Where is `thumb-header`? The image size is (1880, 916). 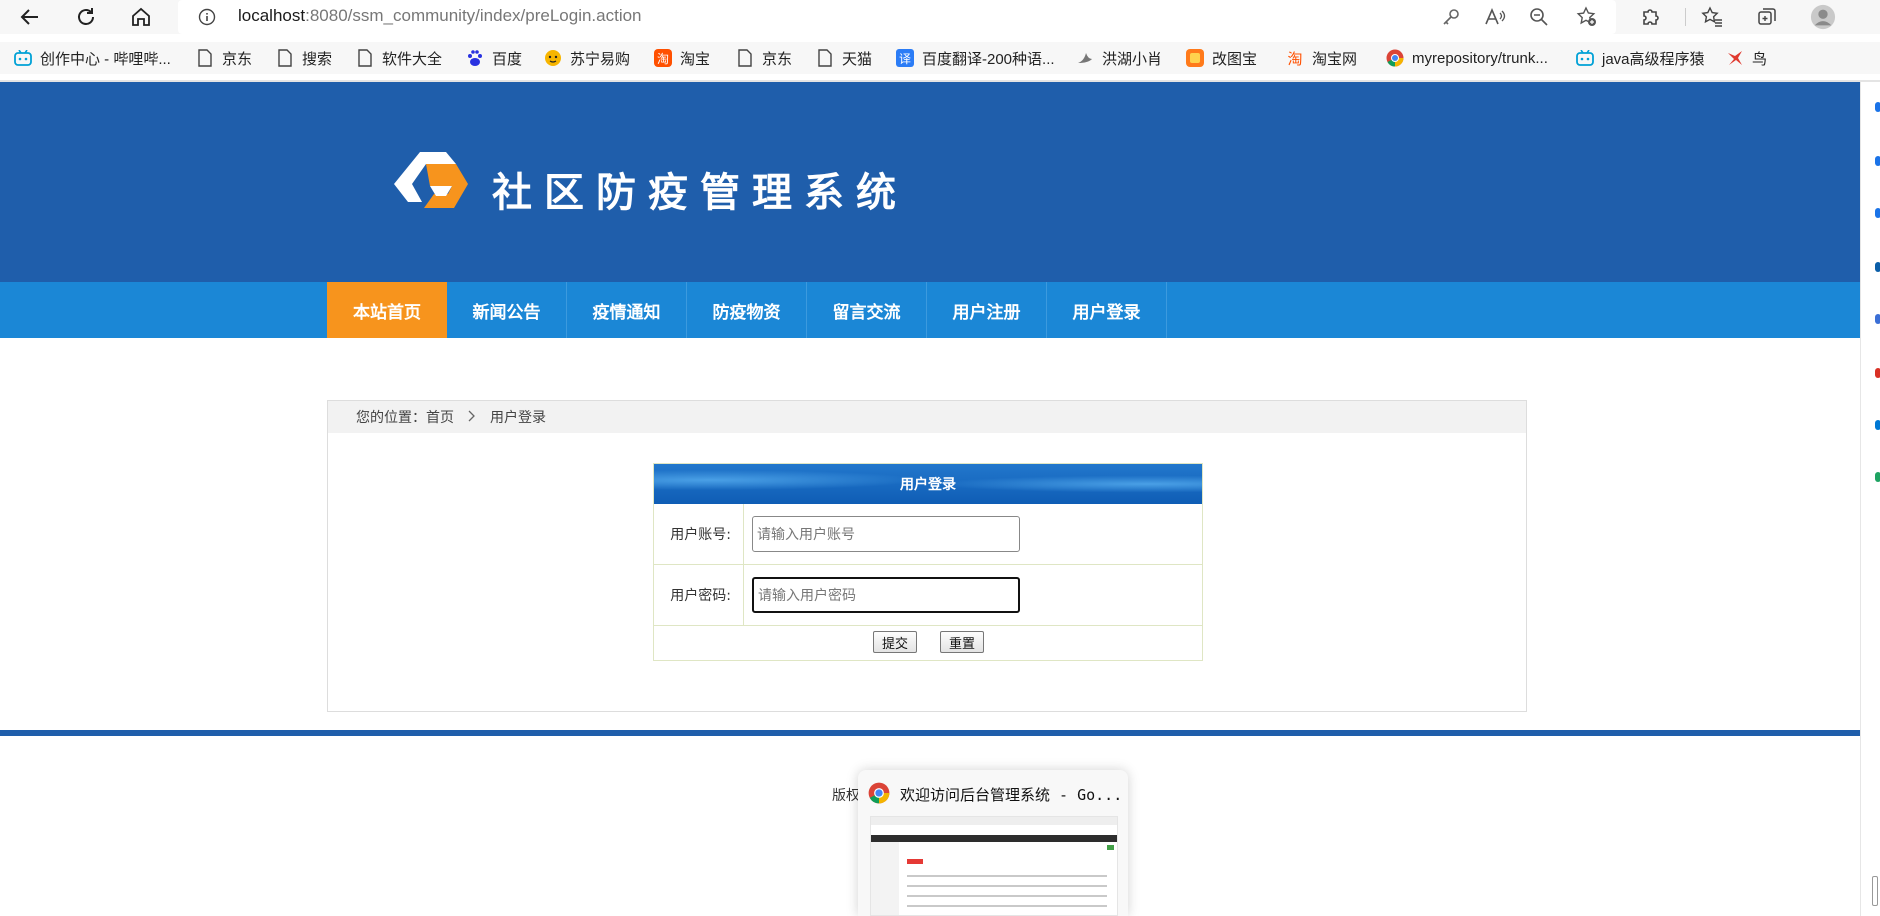
thumb-header is located at coordinates (994, 838).